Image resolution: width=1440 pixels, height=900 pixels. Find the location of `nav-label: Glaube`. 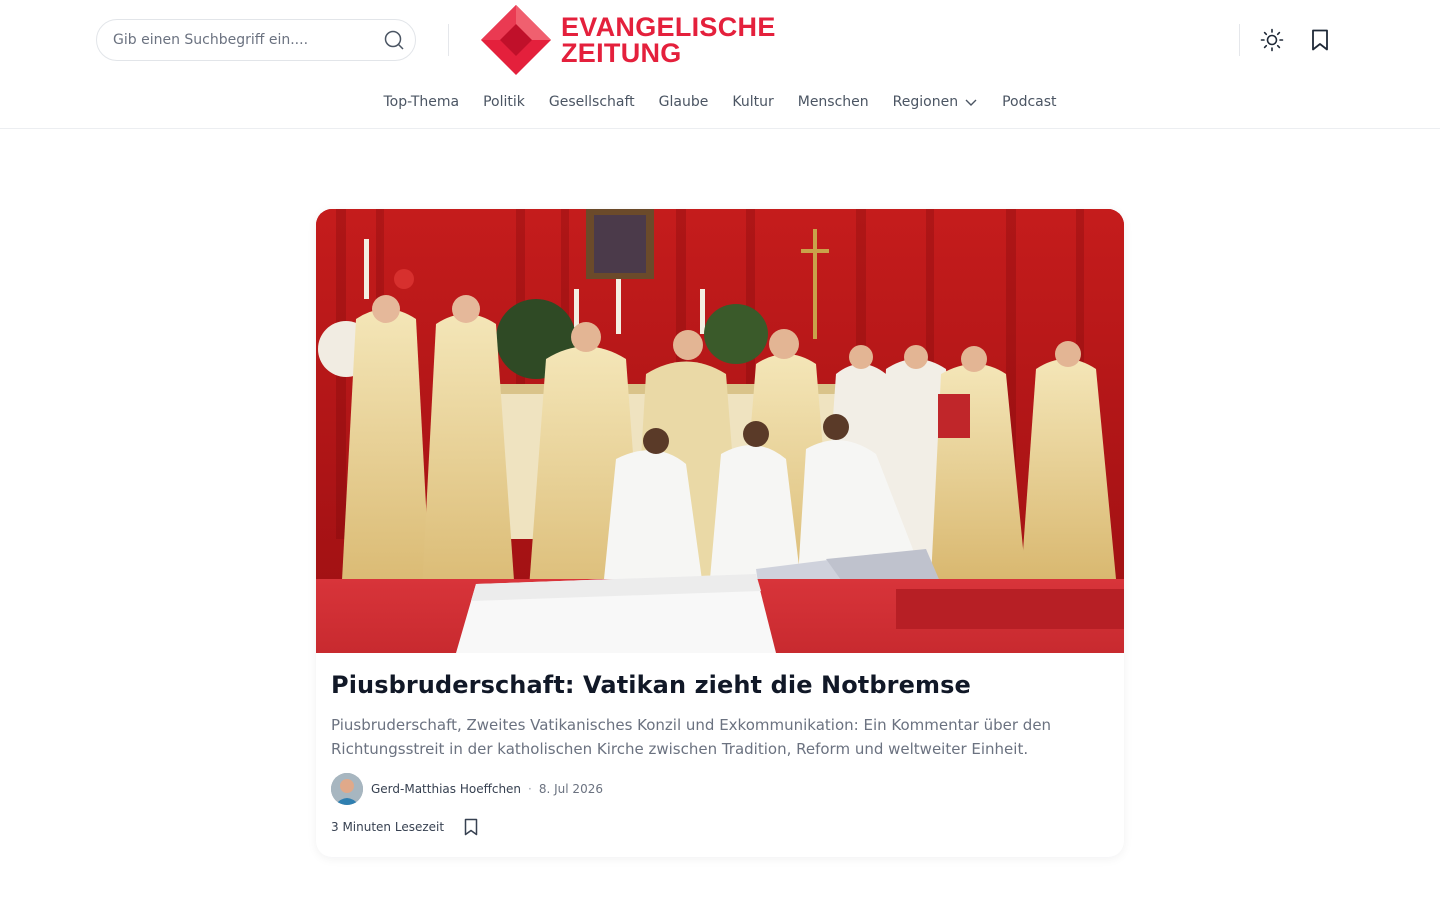

nav-label: Glaube is located at coordinates (683, 102).